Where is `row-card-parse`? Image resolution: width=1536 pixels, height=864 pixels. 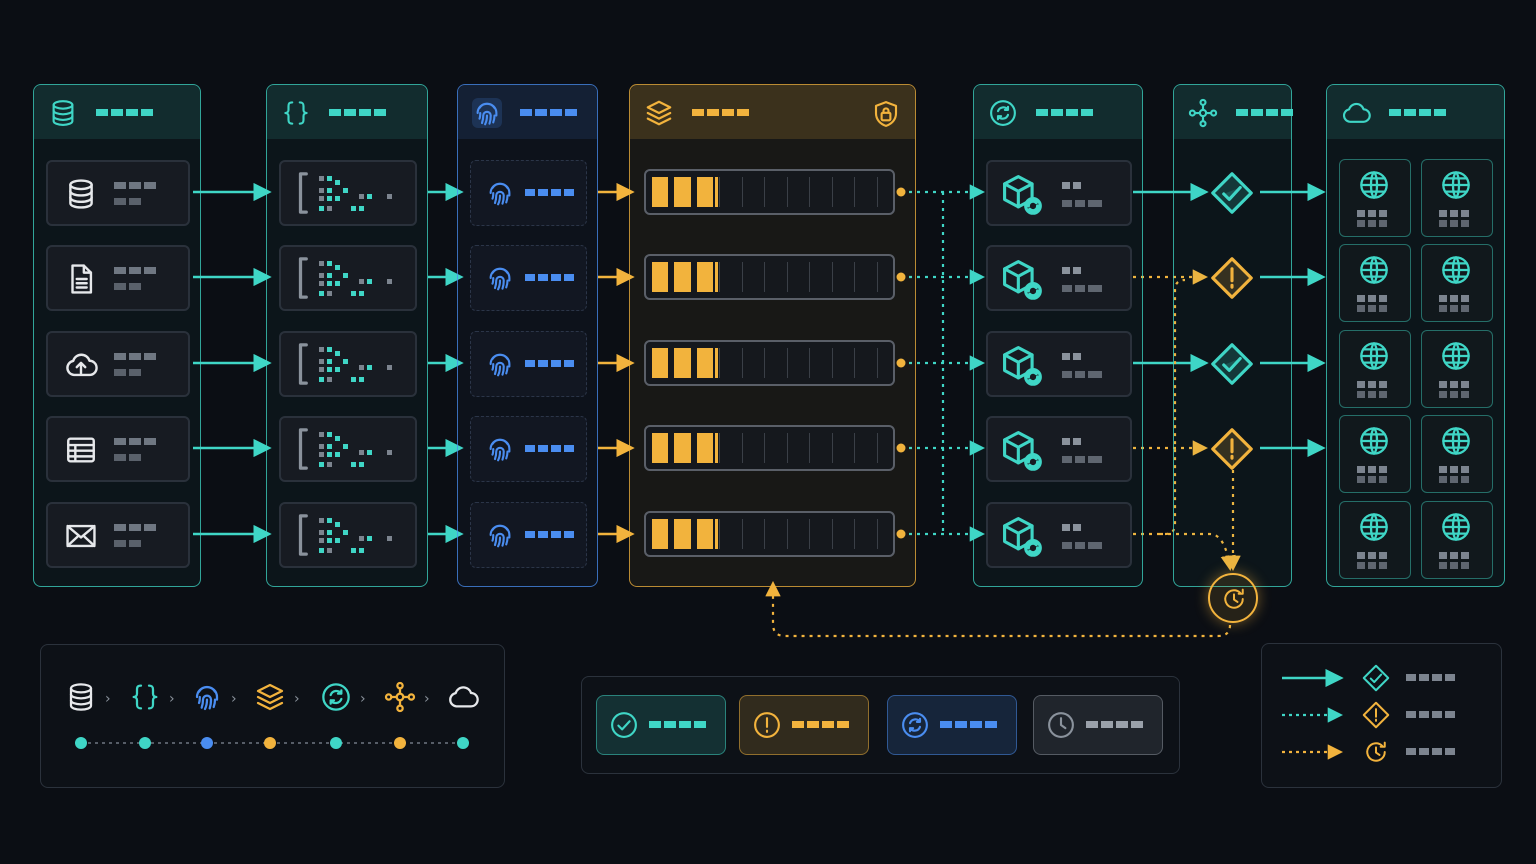 row-card-parse is located at coordinates (348, 364).